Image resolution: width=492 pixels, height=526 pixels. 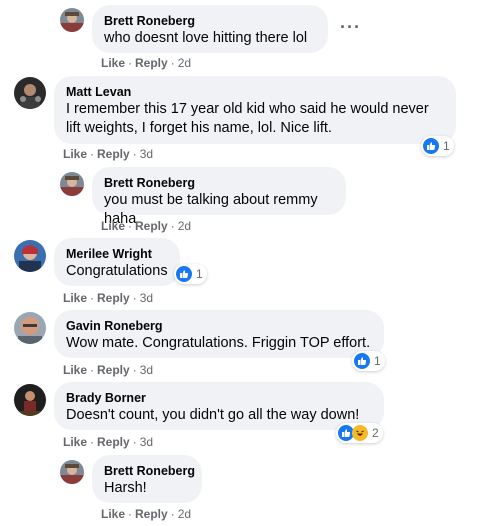 I want to click on comment-author: Merilee Wright, so click(x=117, y=254).